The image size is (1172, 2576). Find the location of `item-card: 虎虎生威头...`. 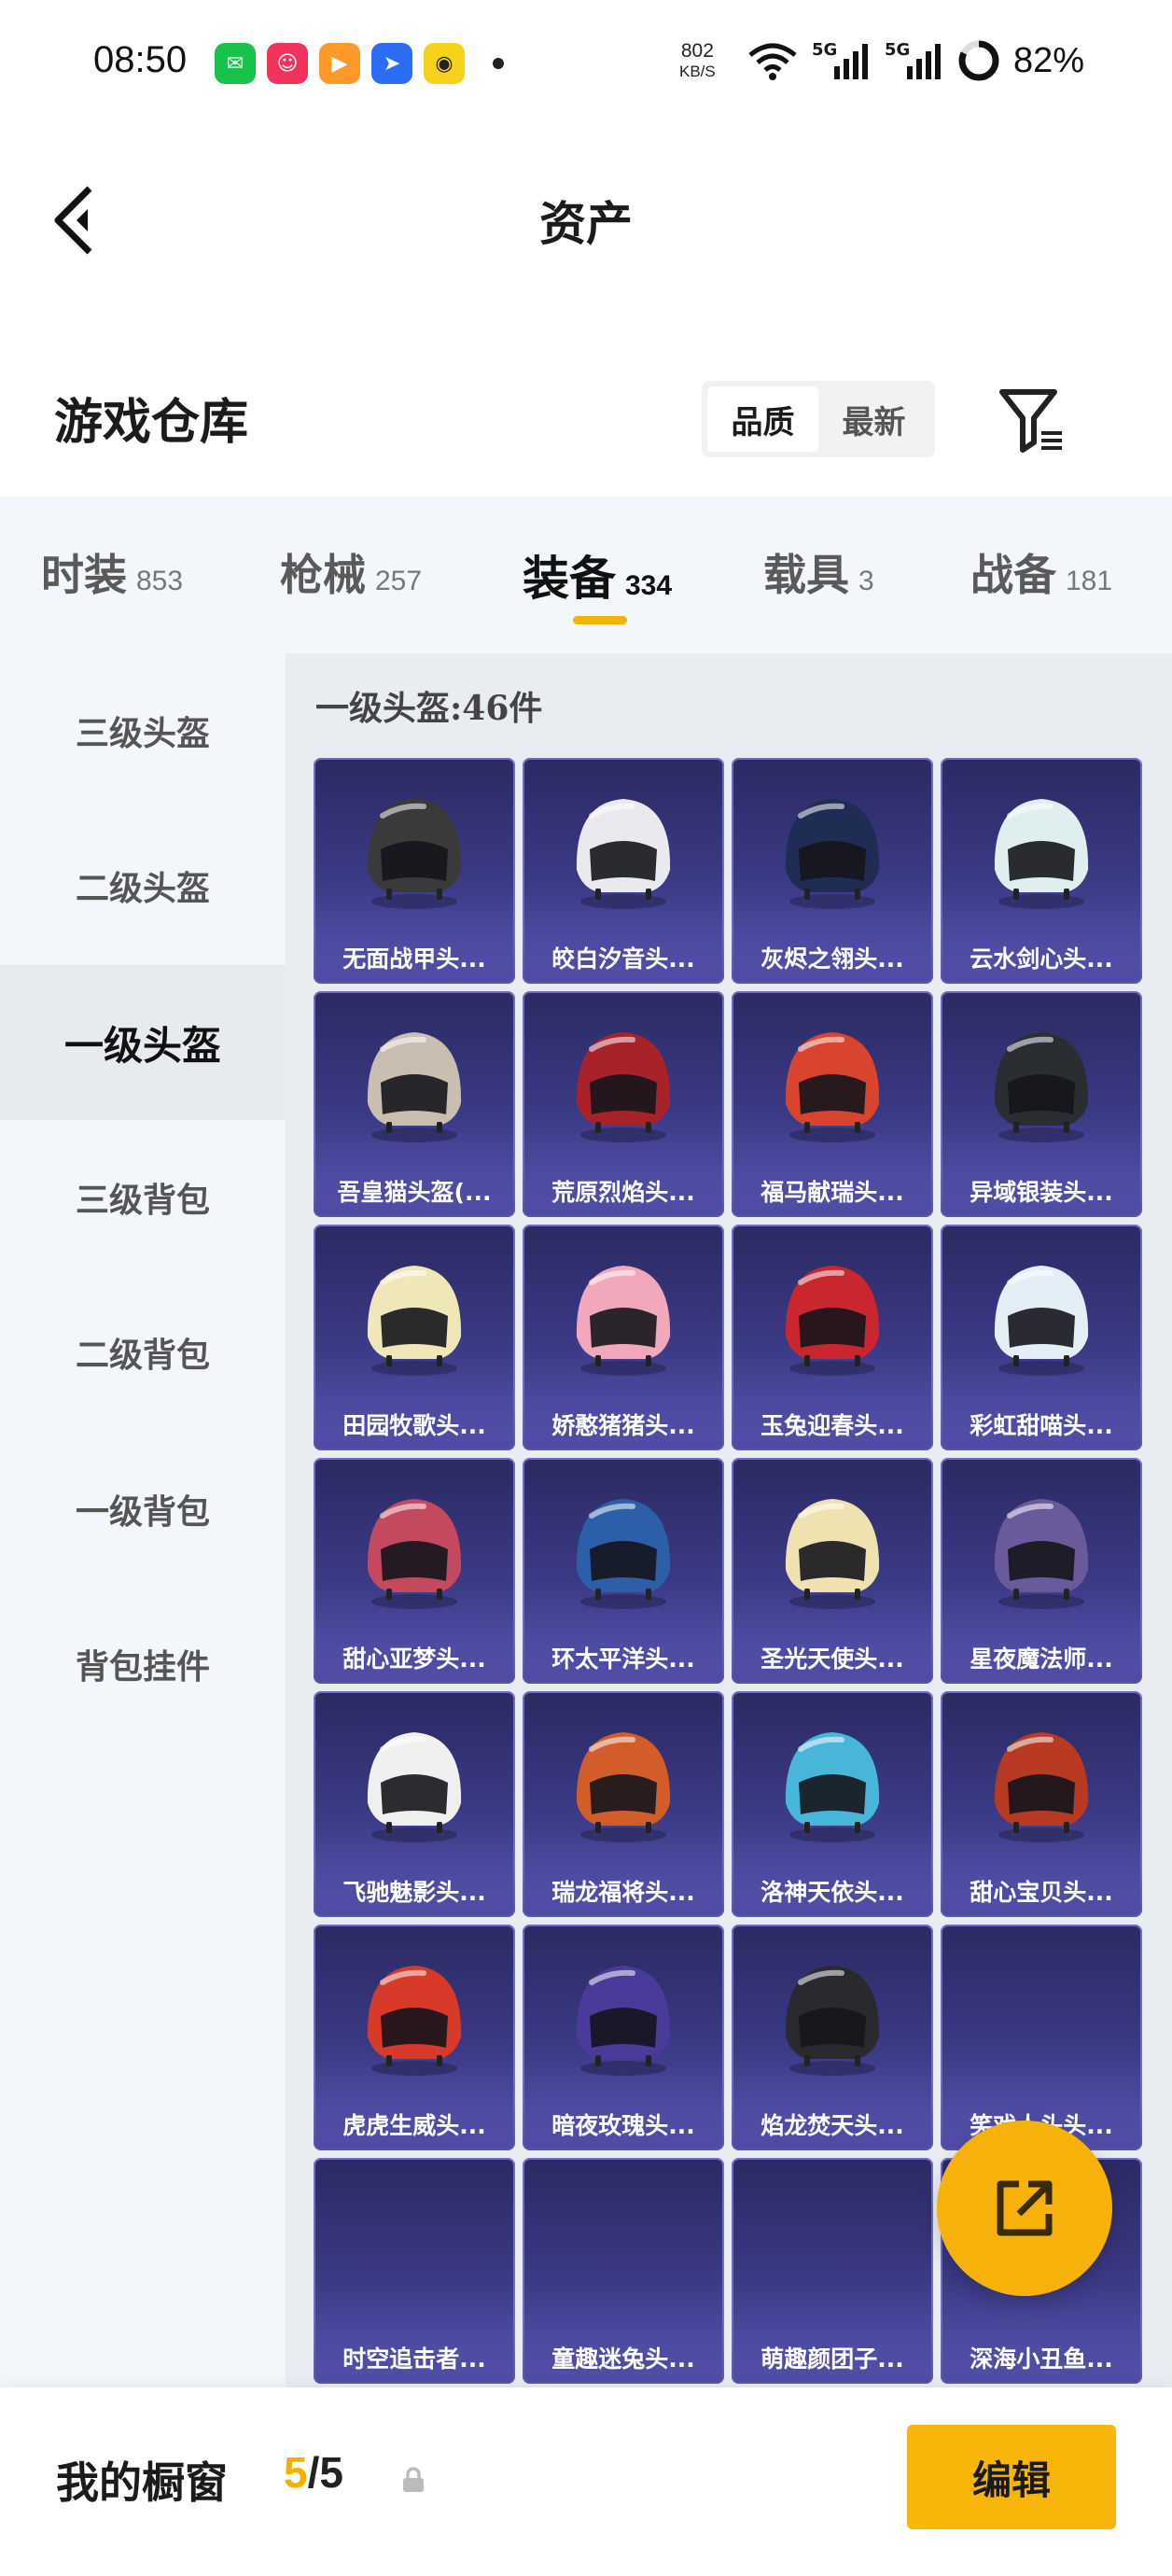

item-card: 虎虎生威头... is located at coordinates (414, 2037).